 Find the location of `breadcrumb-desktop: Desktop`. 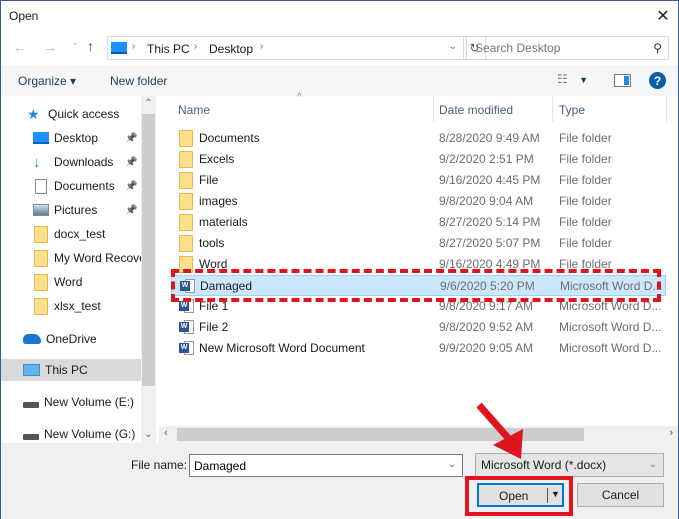

breadcrumb-desktop: Desktop is located at coordinates (231, 49).